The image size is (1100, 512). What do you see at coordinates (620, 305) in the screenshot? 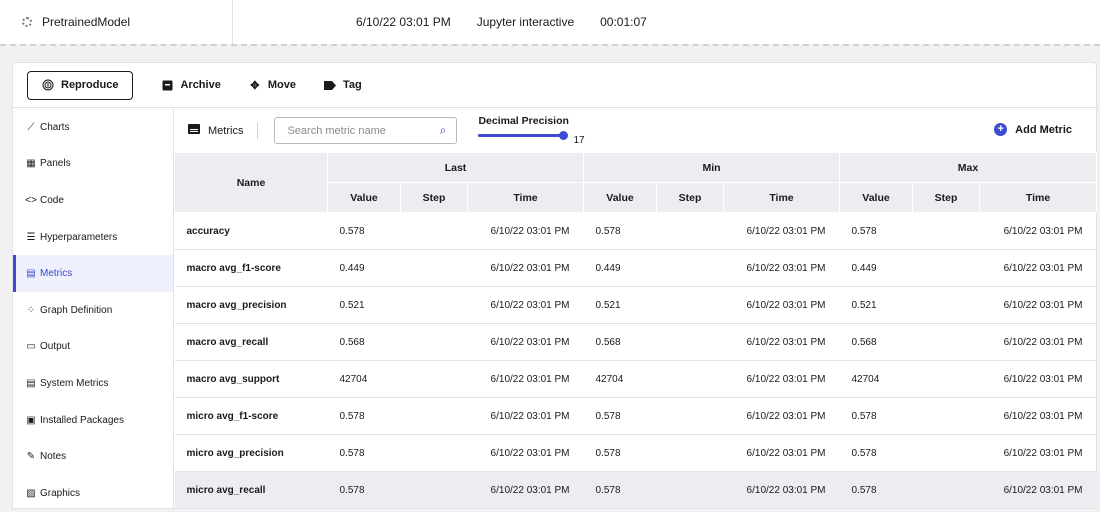
I see `min-value: 0.521` at bounding box center [620, 305].